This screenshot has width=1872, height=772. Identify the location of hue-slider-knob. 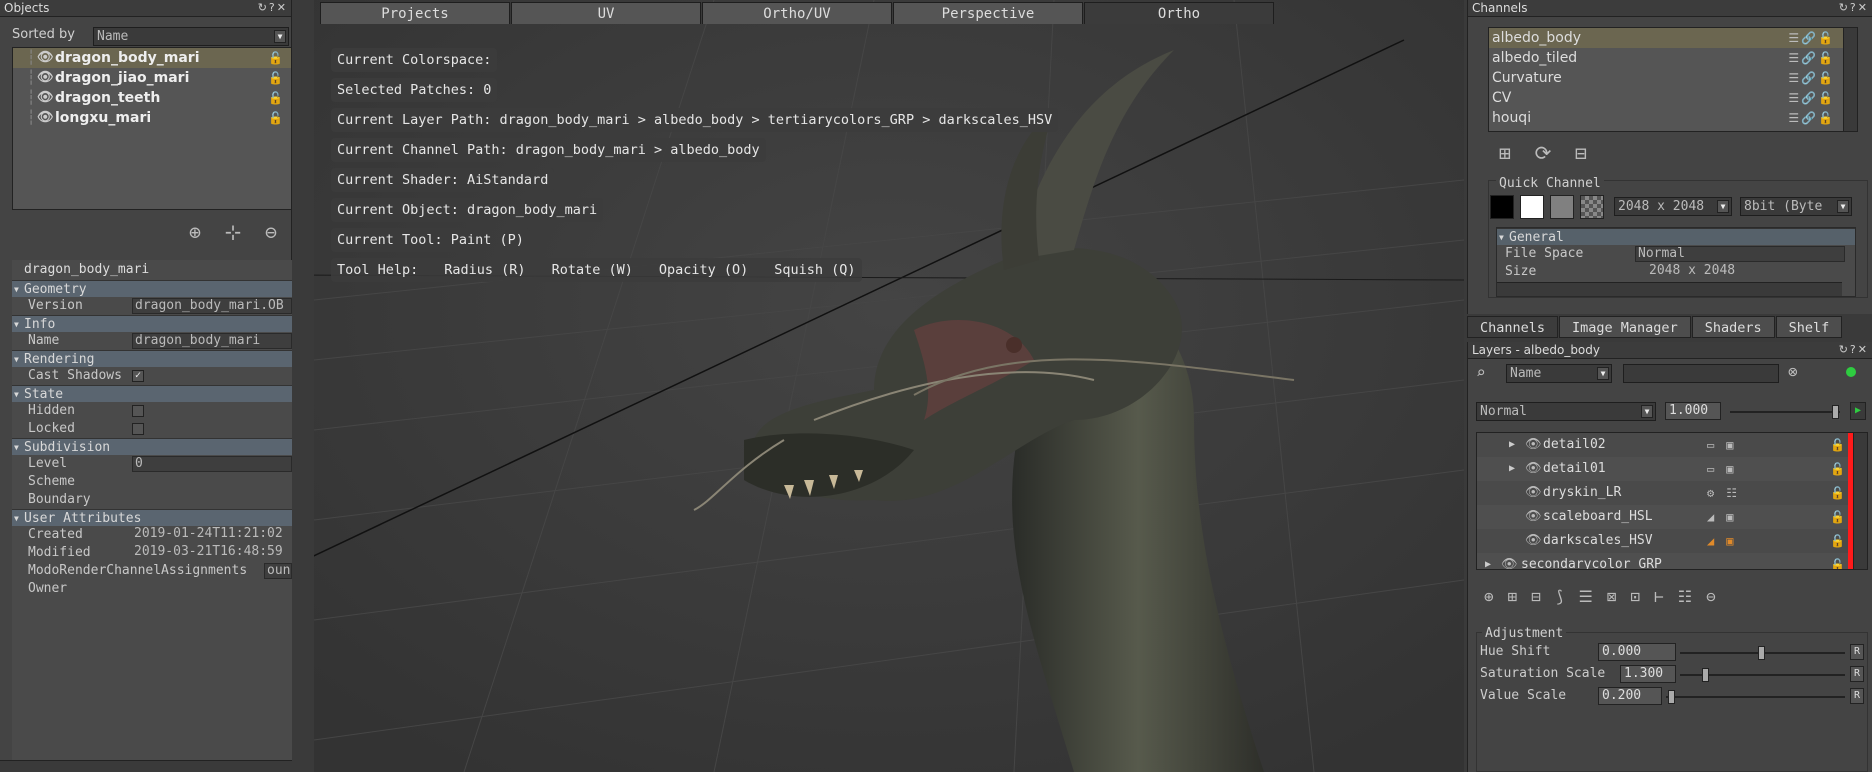
(1761, 653).